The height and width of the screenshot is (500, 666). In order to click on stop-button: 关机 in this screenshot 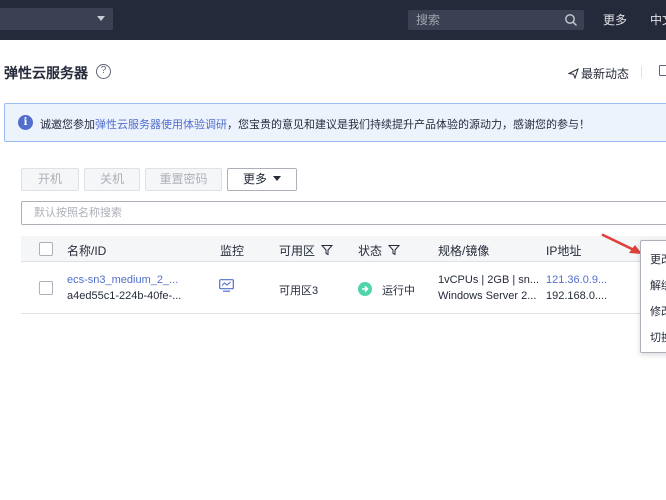, I will do `click(112, 179)`.